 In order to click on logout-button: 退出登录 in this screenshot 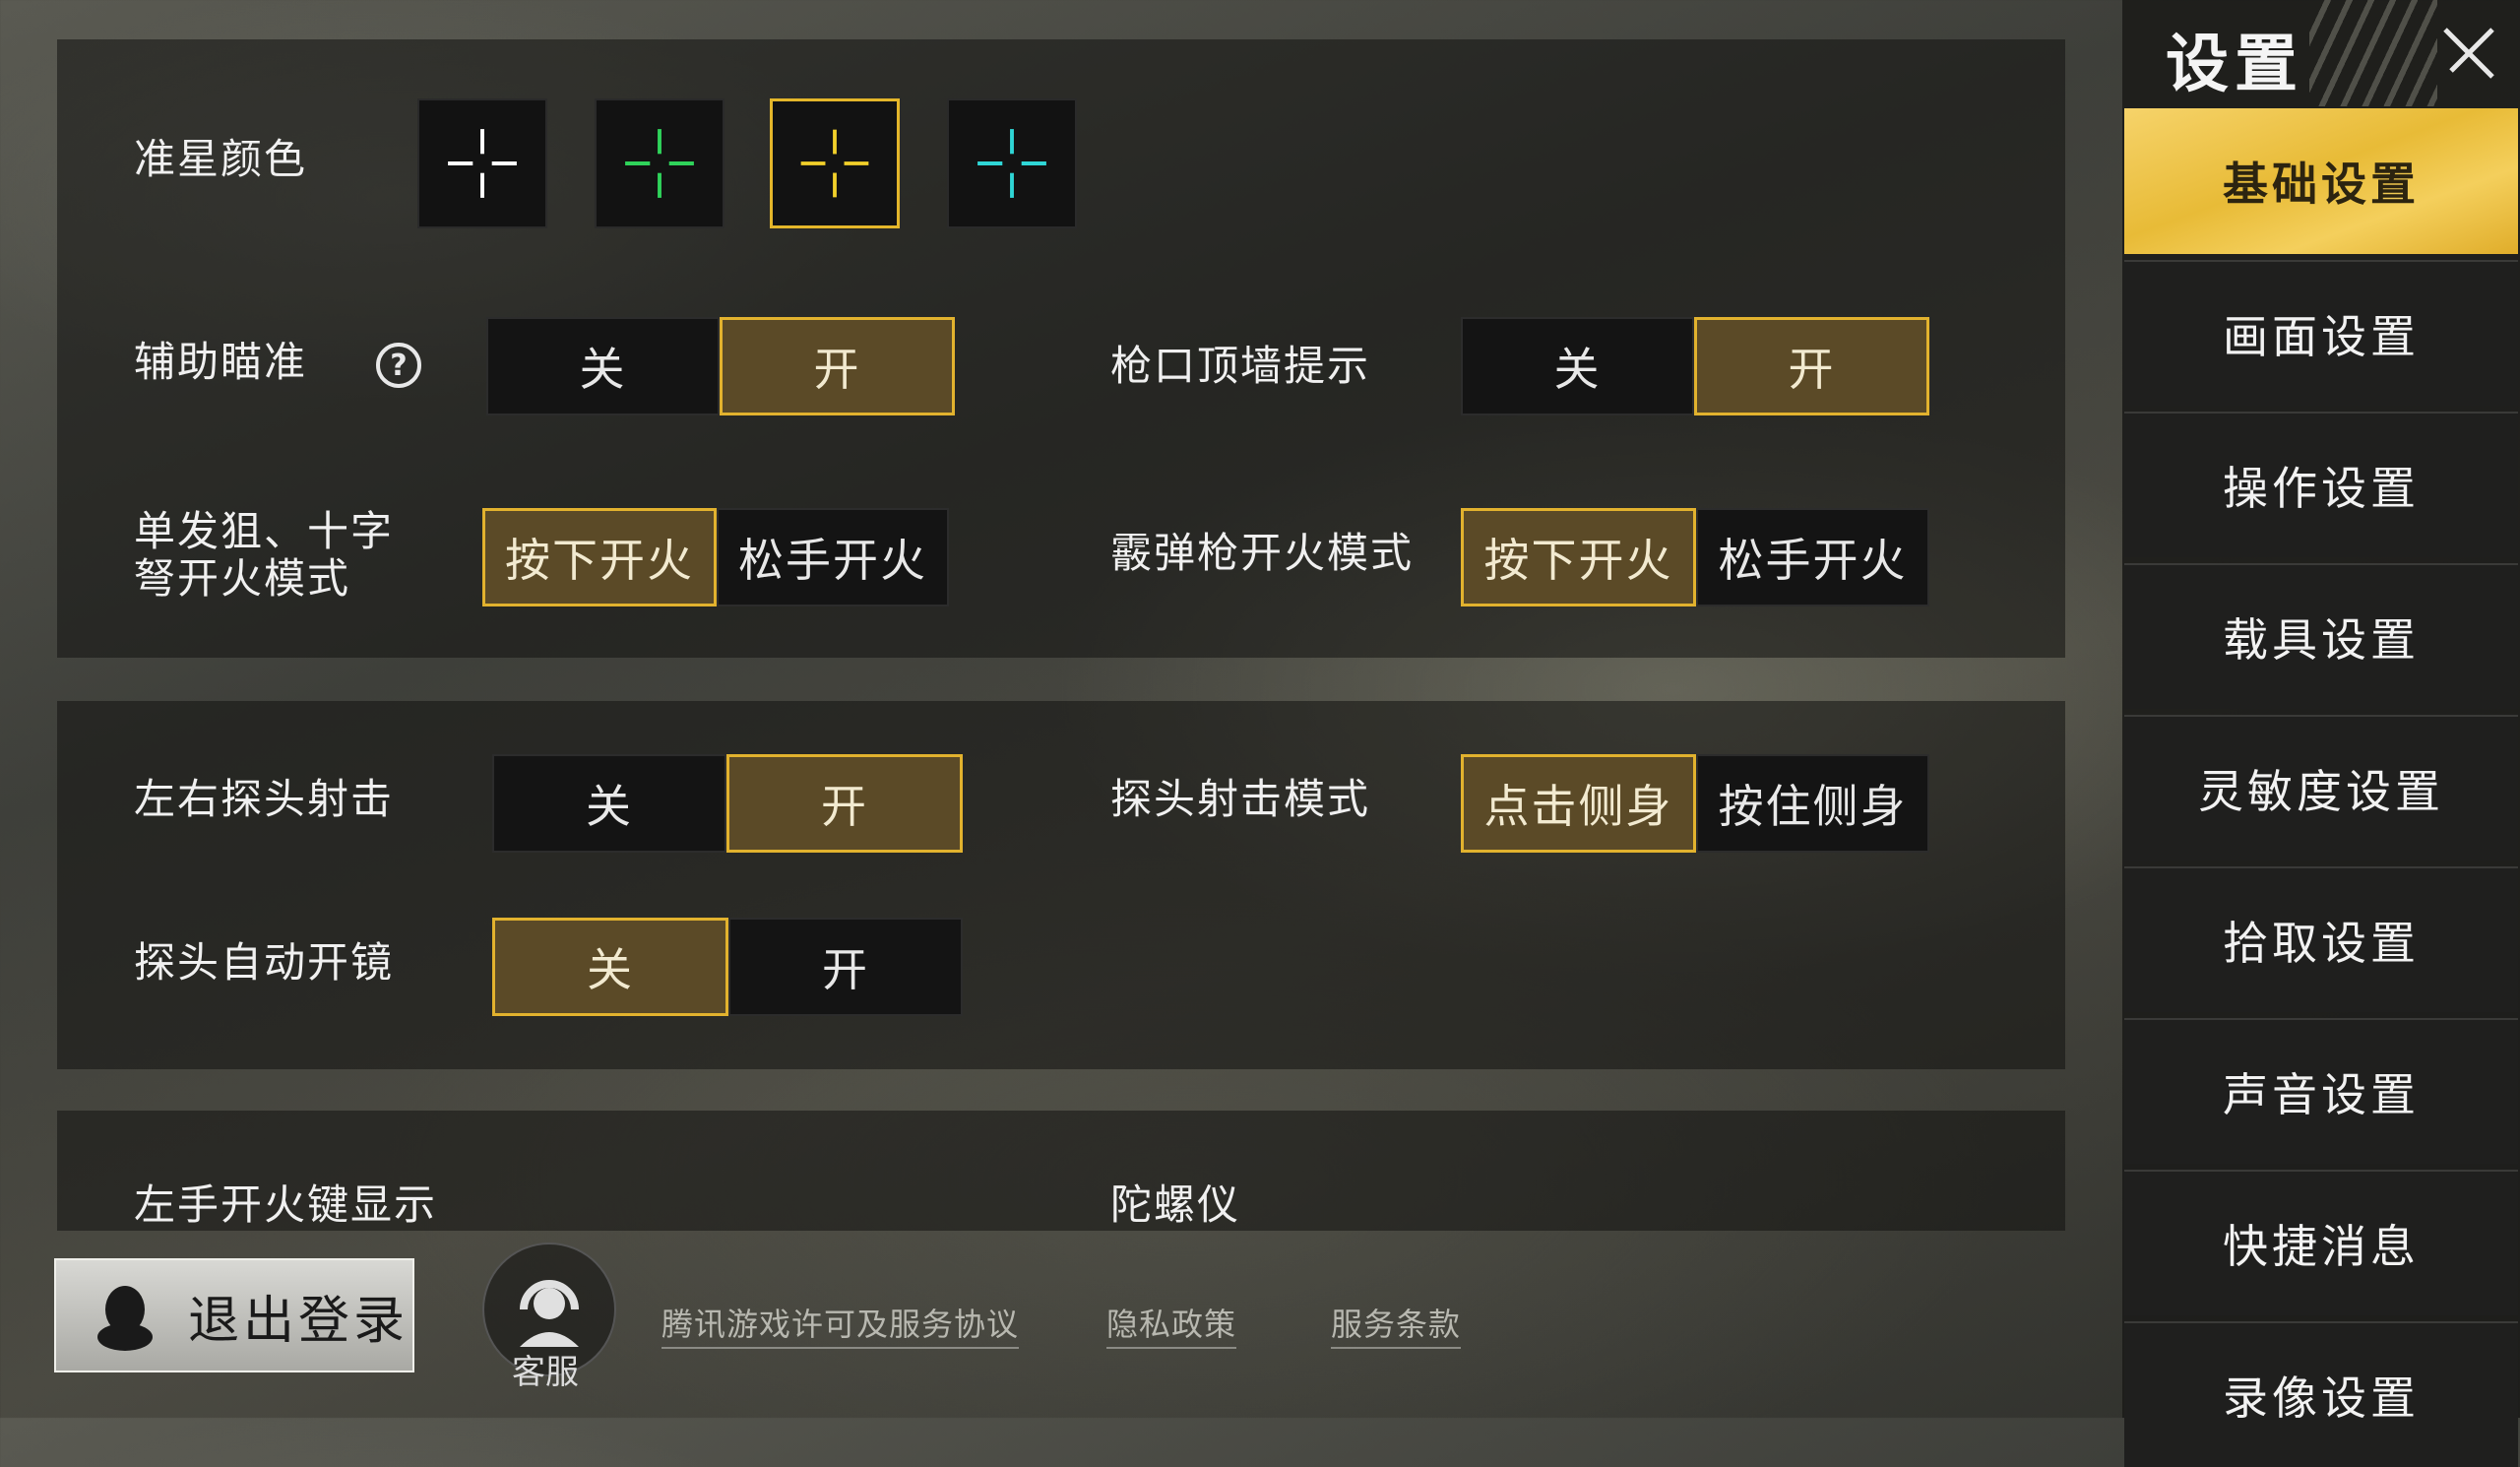, I will do `click(234, 1315)`.